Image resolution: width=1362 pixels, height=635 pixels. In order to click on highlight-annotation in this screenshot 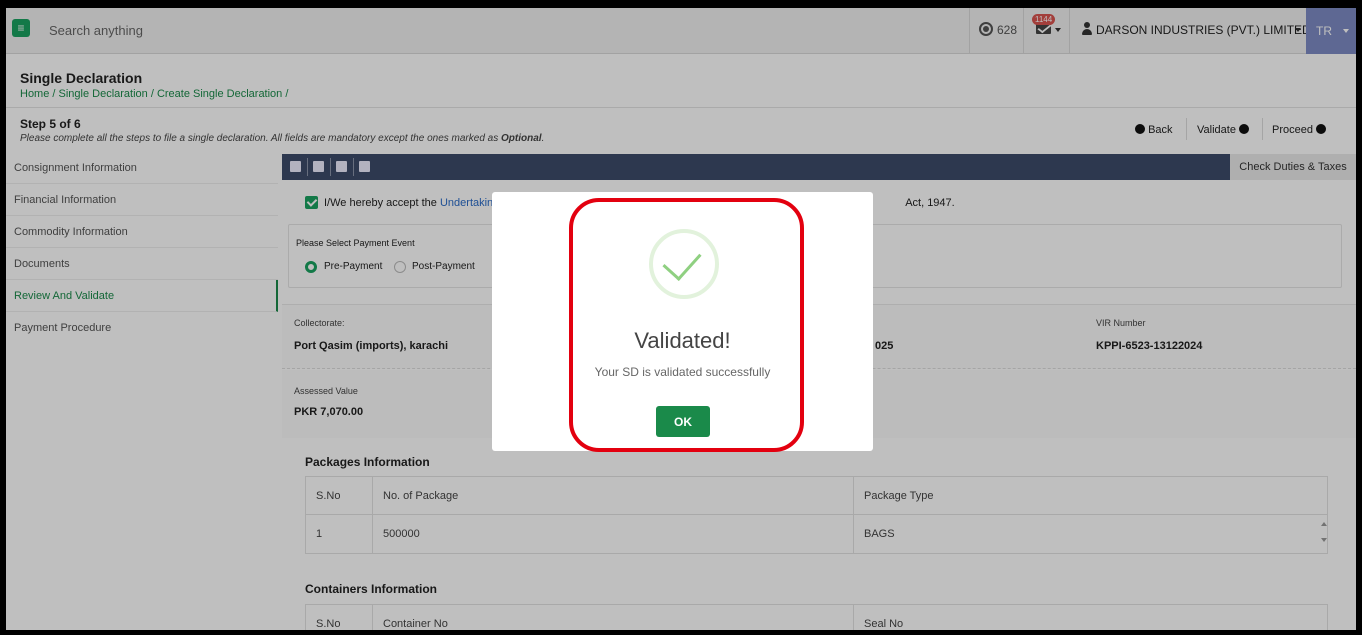, I will do `click(686, 325)`.